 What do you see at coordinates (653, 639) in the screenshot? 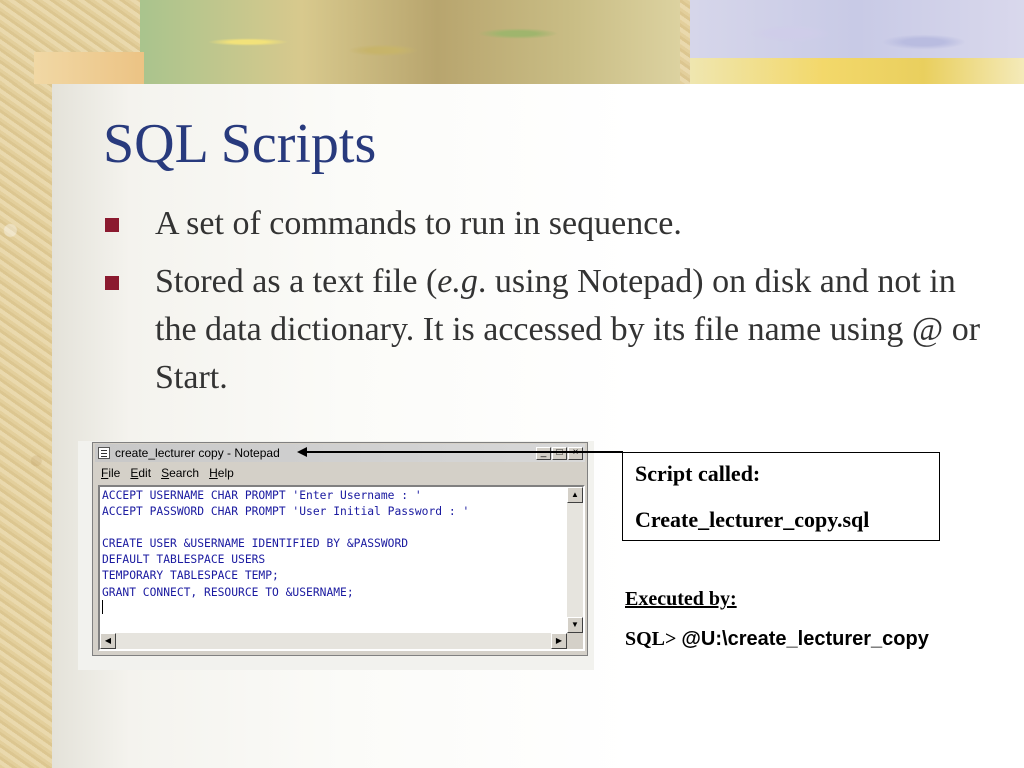
I see `sql-prompt: SQL>` at bounding box center [653, 639].